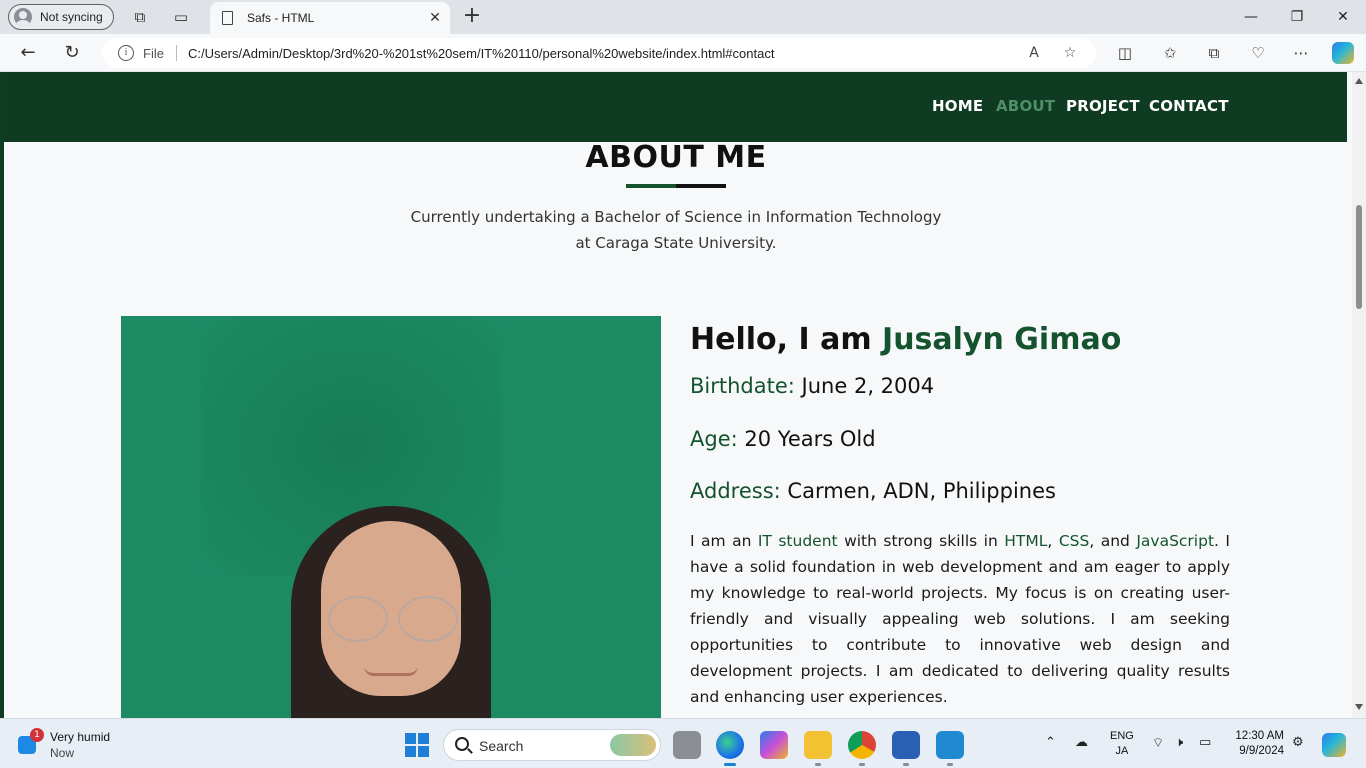  What do you see at coordinates (1359, 257) in the screenshot?
I see `scroll-thumb` at bounding box center [1359, 257].